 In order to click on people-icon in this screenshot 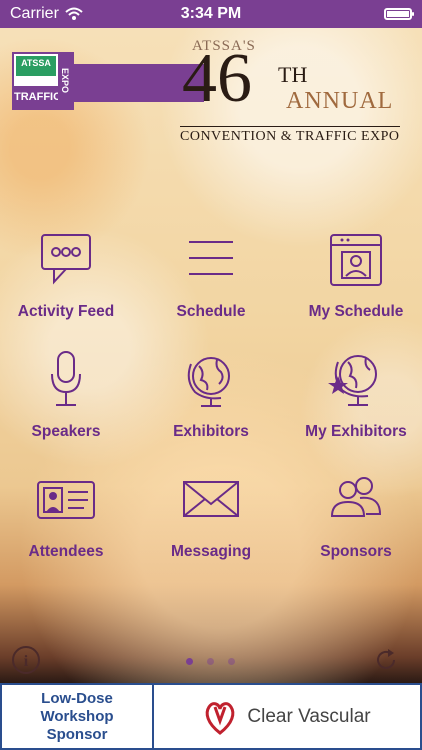, I will do `click(356, 500)`.